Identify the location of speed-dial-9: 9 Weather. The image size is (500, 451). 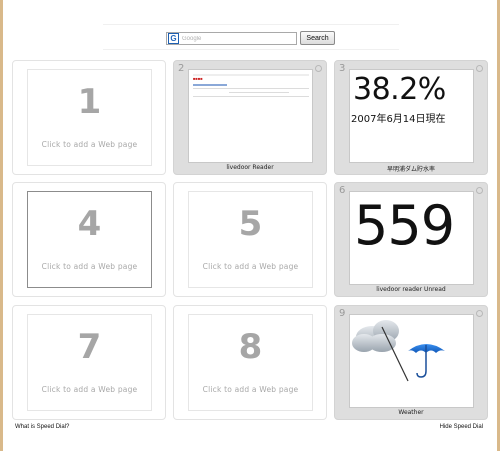
(411, 362).